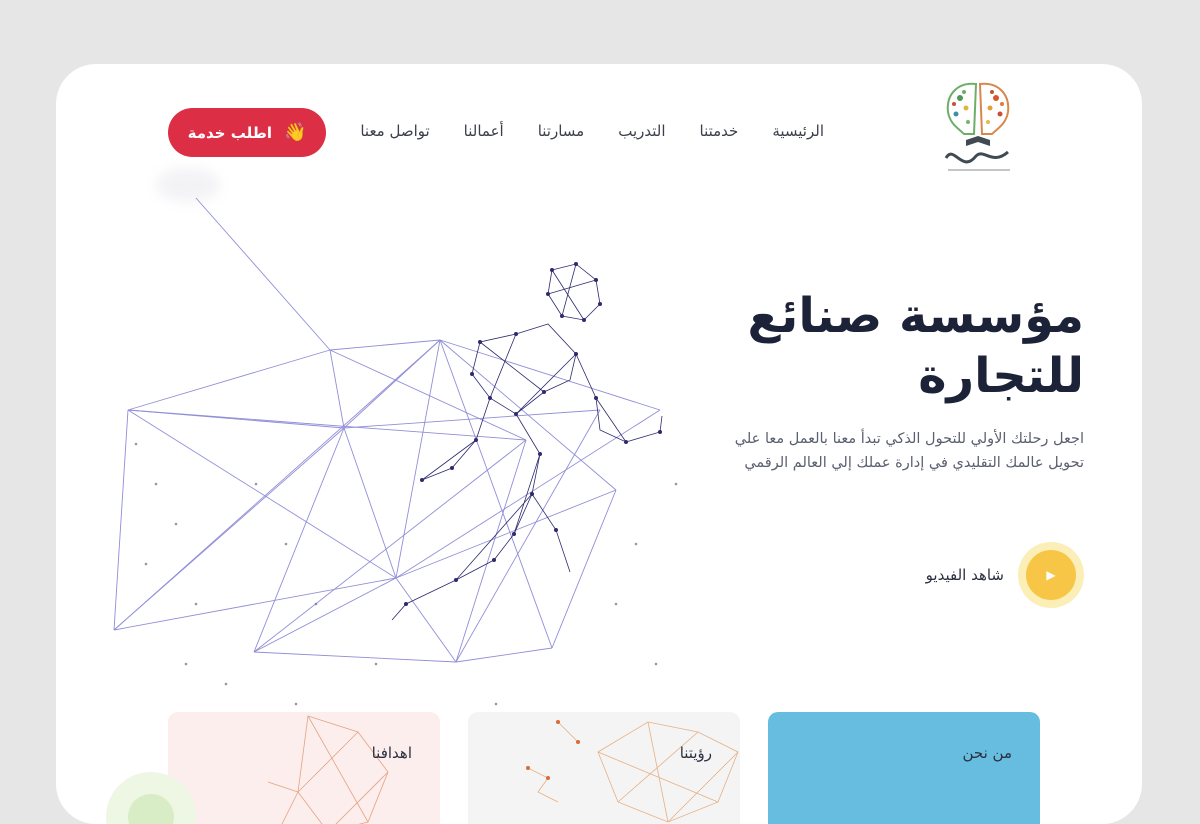 The width and height of the screenshot is (1200, 824). Describe the element at coordinates (916, 316) in the screenshot. I see `hero-title-line1: مؤسسة صنائع` at that location.